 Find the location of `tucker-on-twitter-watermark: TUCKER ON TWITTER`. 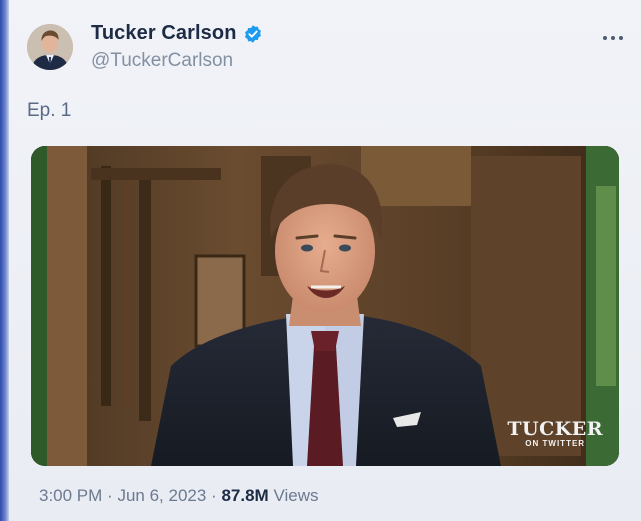

tucker-on-twitter-watermark: TUCKER ON TWITTER is located at coordinates (555, 434).